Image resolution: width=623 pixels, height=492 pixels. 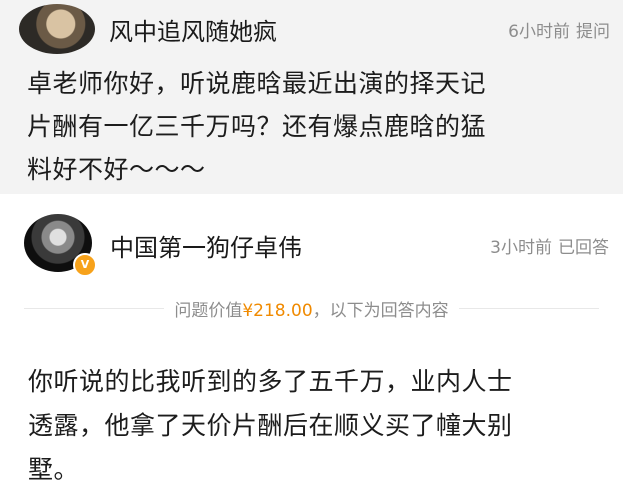 I want to click on question-meta: 6小时前 提问, so click(x=559, y=29).